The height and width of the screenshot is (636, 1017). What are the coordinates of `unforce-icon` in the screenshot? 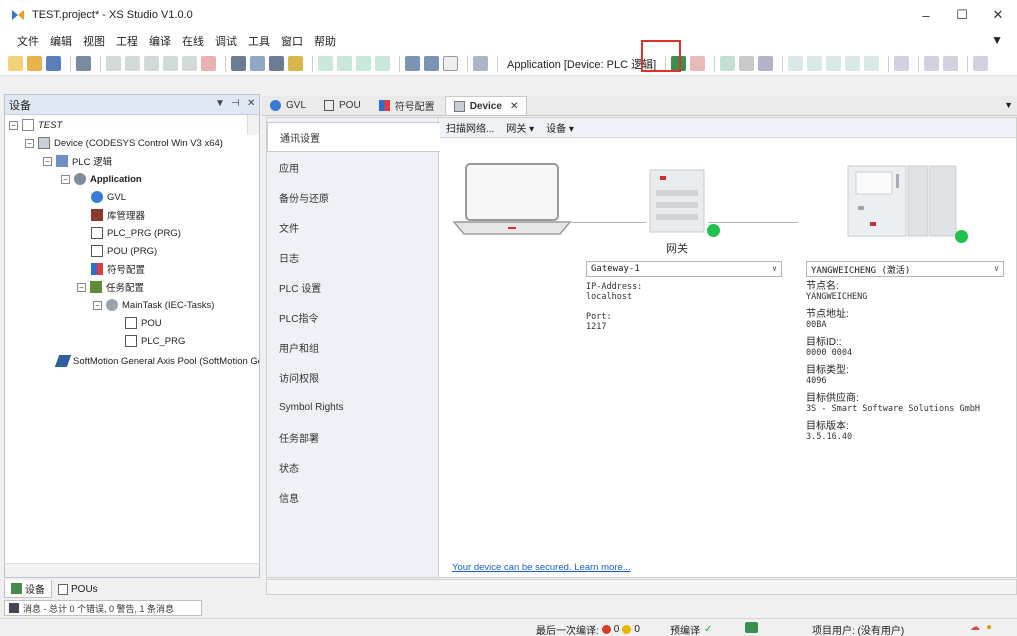 It's located at (951, 63).